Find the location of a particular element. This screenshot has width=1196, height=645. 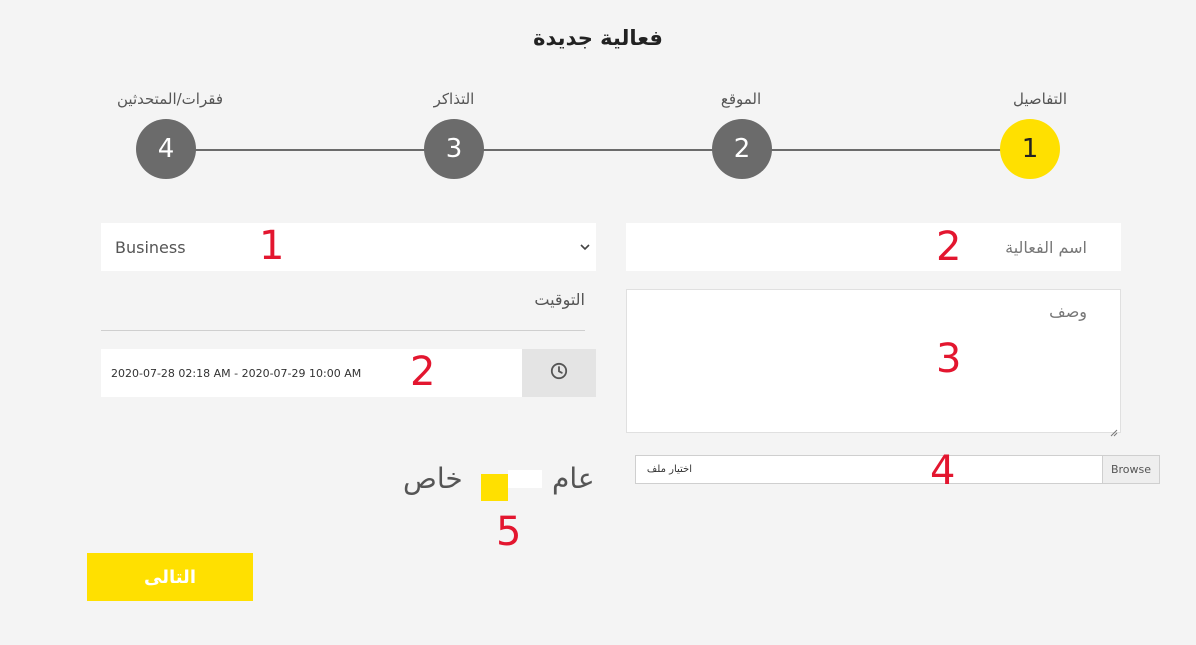

step-3-tickets: 3 is located at coordinates (454, 149).